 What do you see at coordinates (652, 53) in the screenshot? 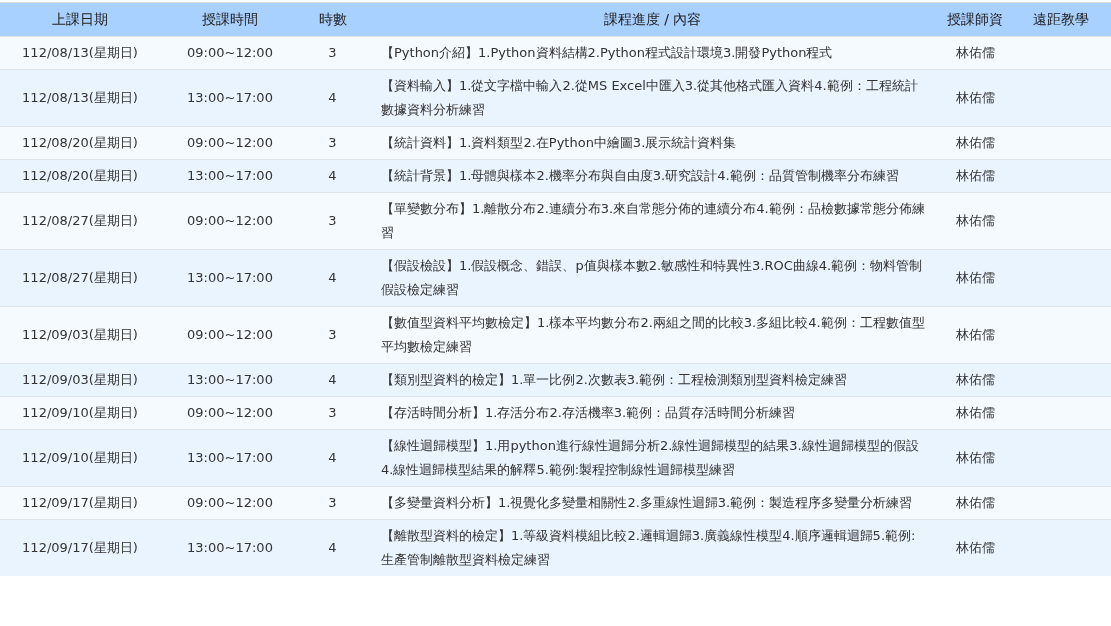
I see `content-cell: 【Python介紹】1.Python資料結構2.Python程式設計環境3.開發Python程式` at bounding box center [652, 53].